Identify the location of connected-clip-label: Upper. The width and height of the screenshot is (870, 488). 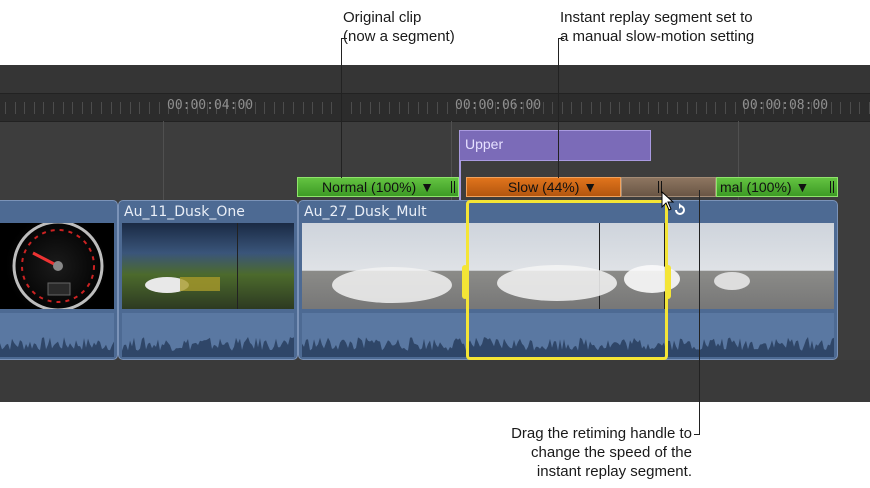
(484, 144).